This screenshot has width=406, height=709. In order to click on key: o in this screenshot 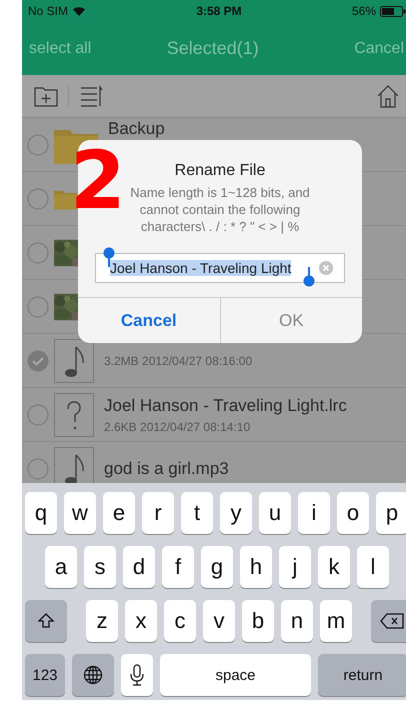, I will do `click(353, 513)`.